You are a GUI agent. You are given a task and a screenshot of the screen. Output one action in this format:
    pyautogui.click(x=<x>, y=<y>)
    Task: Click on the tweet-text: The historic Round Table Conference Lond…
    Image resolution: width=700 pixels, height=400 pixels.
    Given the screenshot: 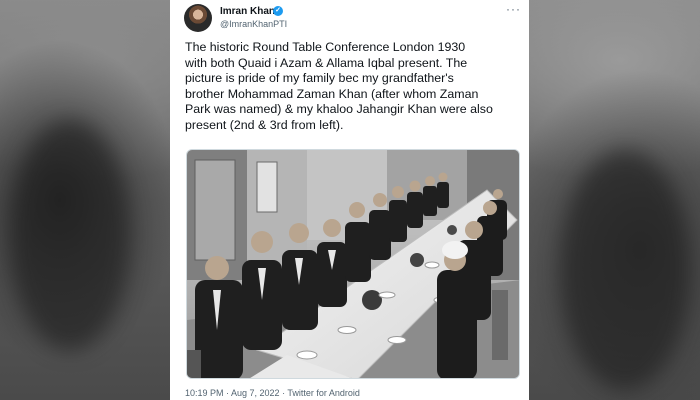 What is the action you would take?
    pyautogui.click(x=354, y=87)
    